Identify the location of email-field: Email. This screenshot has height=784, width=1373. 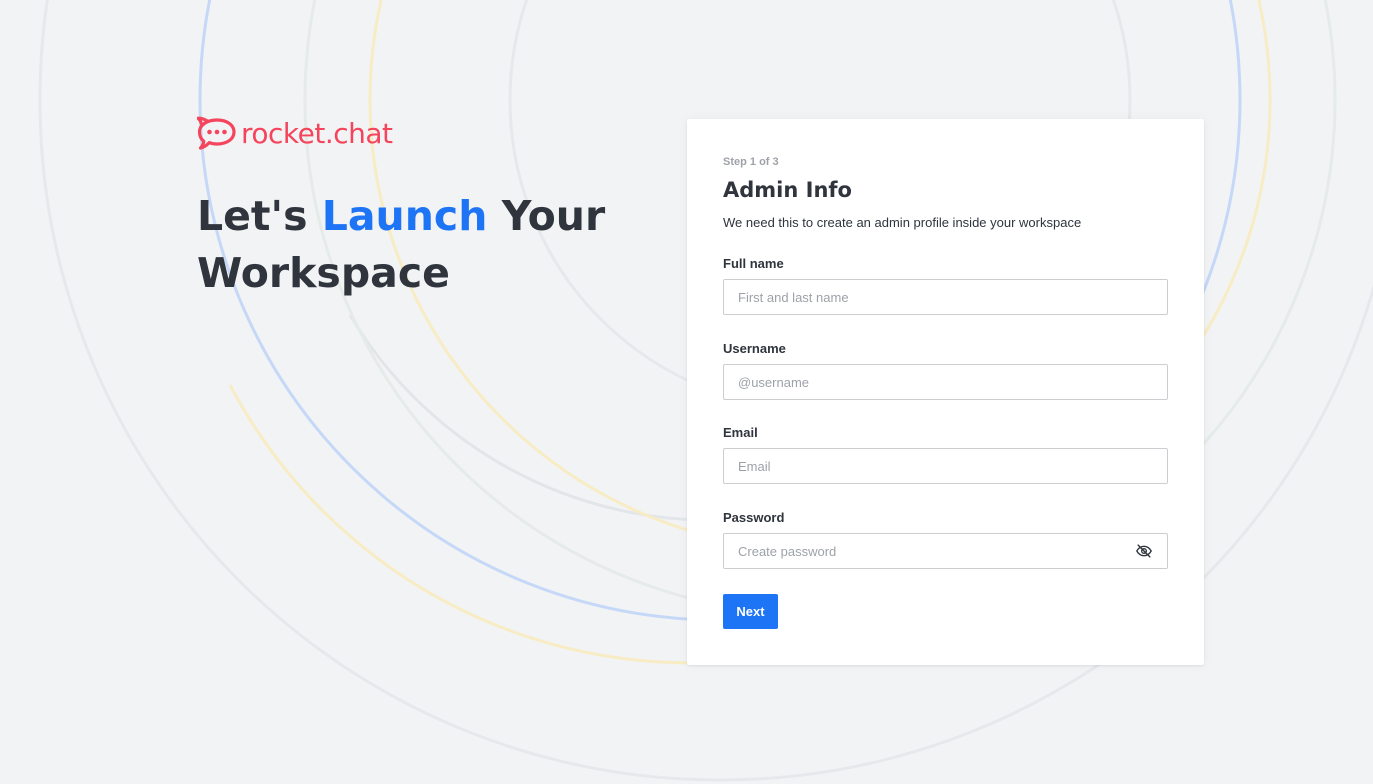
(945, 454).